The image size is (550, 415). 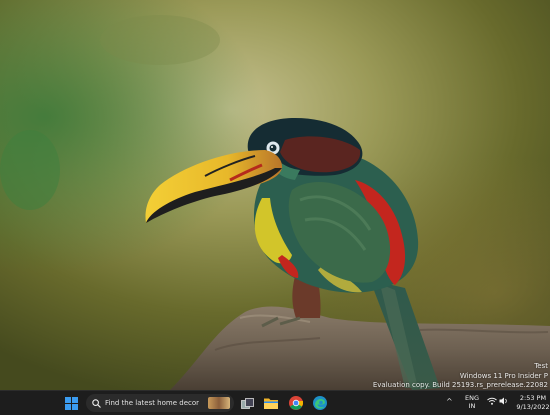 What do you see at coordinates (152, 403) in the screenshot?
I see `search-highlight-text: Find the latest home decor` at bounding box center [152, 403].